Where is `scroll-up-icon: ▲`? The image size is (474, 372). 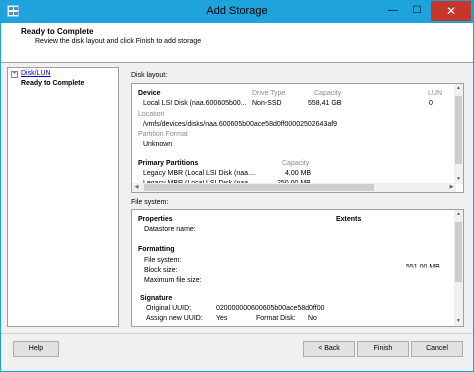
scroll-up-icon: ▲ is located at coordinates (458, 88).